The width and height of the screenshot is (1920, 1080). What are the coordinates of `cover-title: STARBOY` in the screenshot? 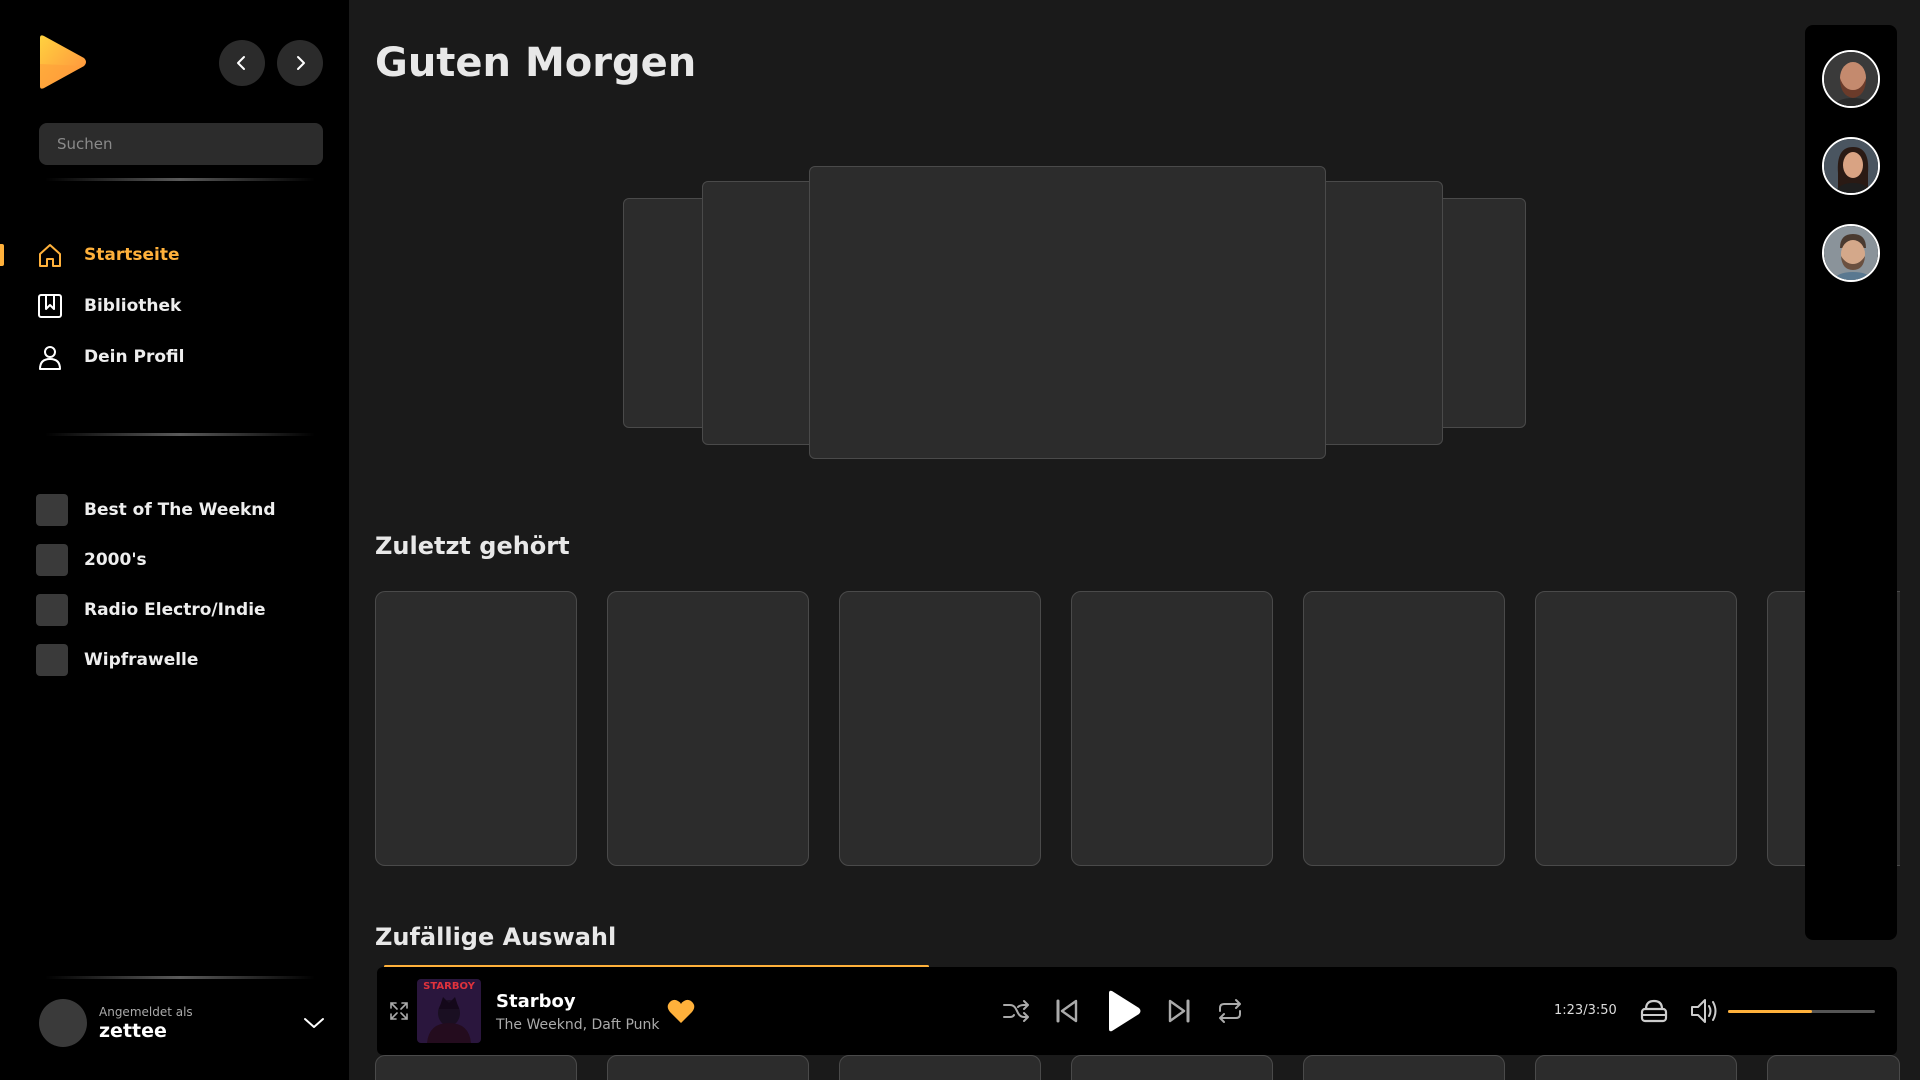 It's located at (449, 986).